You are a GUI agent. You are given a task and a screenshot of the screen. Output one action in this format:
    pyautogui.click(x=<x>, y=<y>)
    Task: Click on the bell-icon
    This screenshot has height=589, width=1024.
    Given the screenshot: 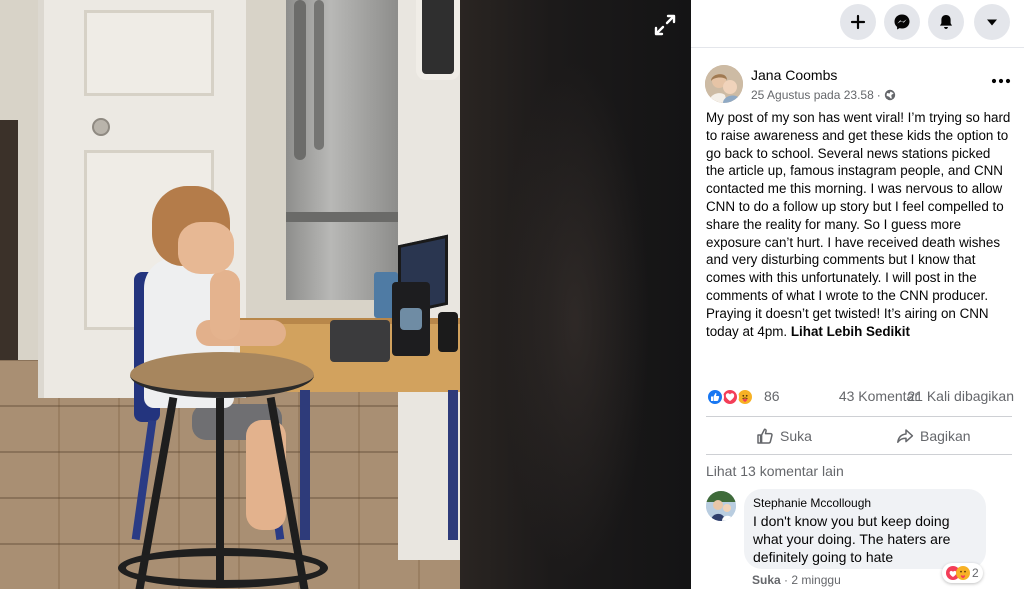 What is the action you would take?
    pyautogui.click(x=946, y=22)
    